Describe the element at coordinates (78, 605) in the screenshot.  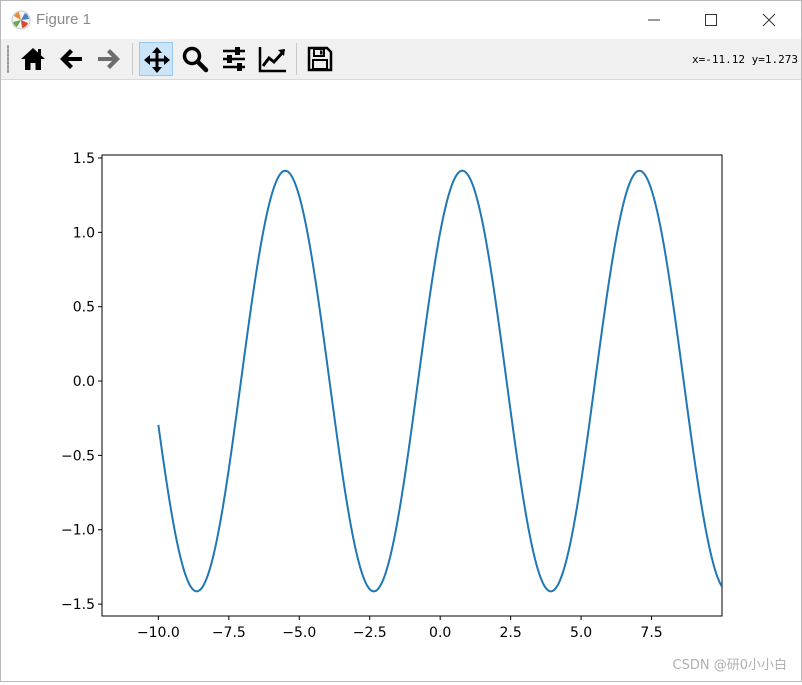
I see `y-tick-label: −1.5` at that location.